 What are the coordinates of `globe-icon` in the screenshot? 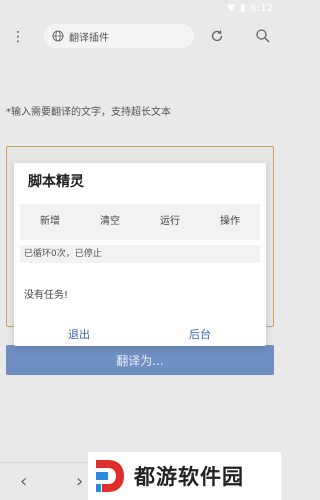 It's located at (58, 36).